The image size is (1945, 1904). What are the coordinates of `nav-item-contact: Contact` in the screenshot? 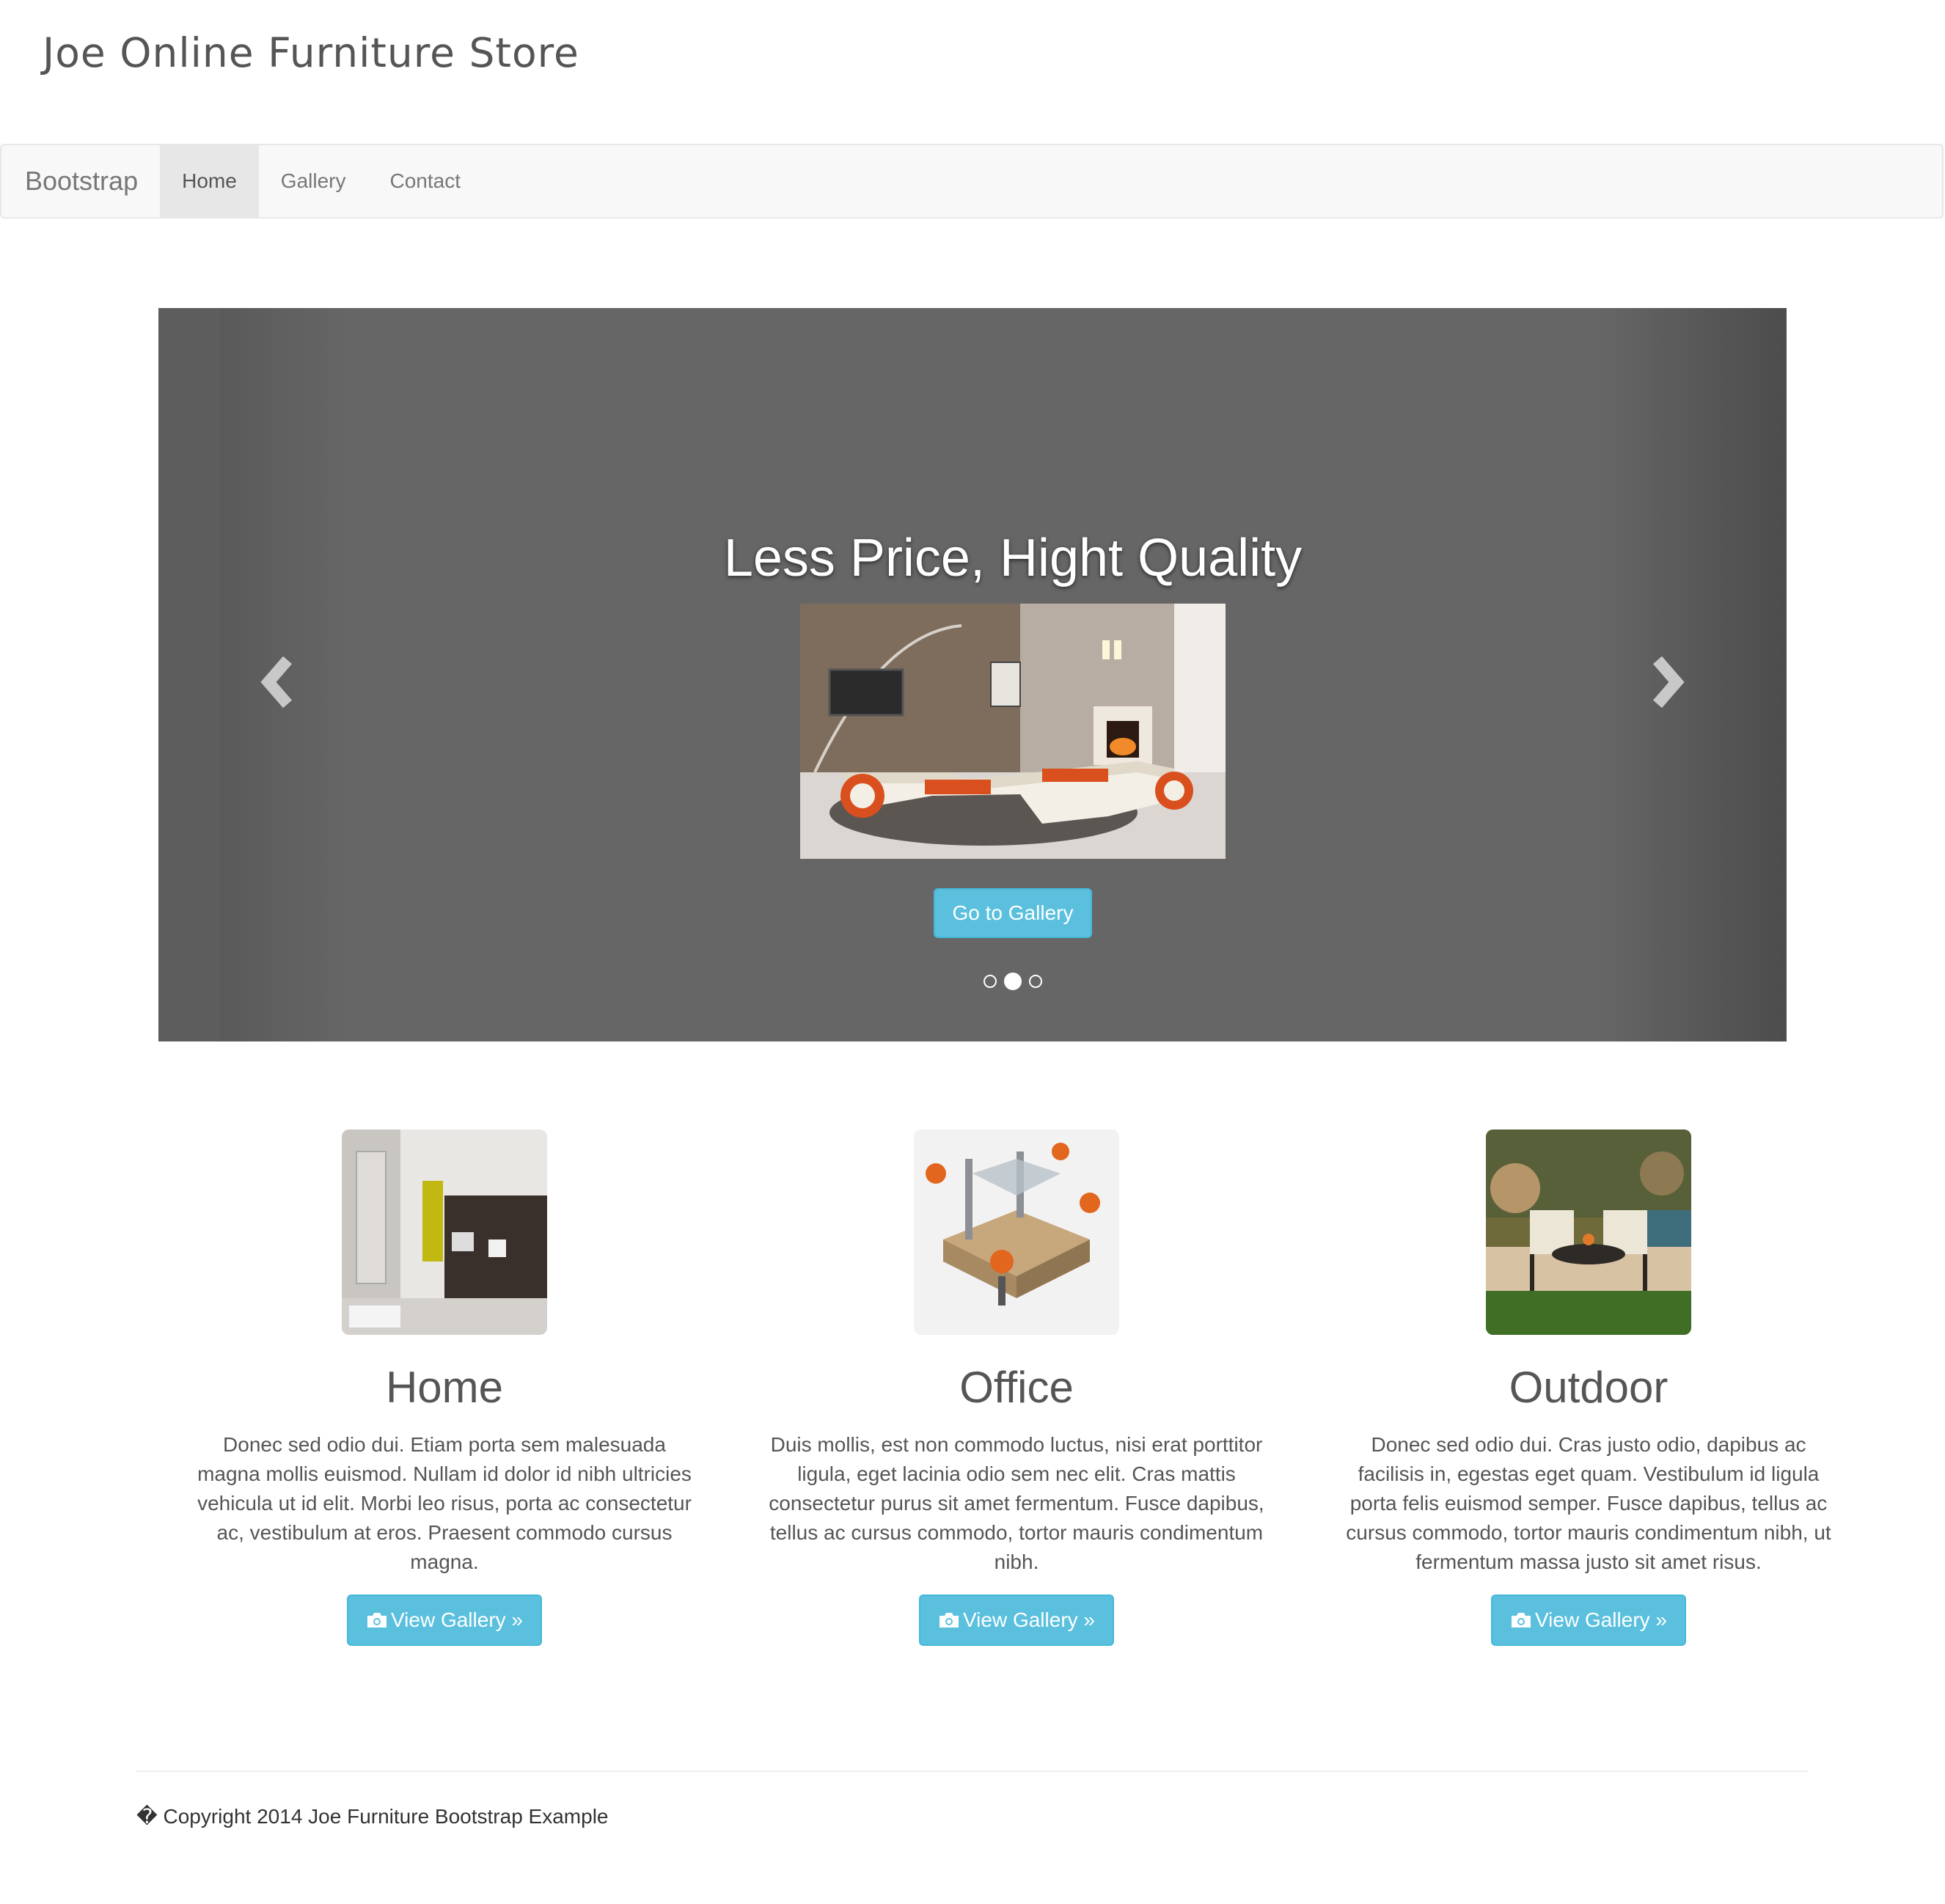 It's located at (425, 181).